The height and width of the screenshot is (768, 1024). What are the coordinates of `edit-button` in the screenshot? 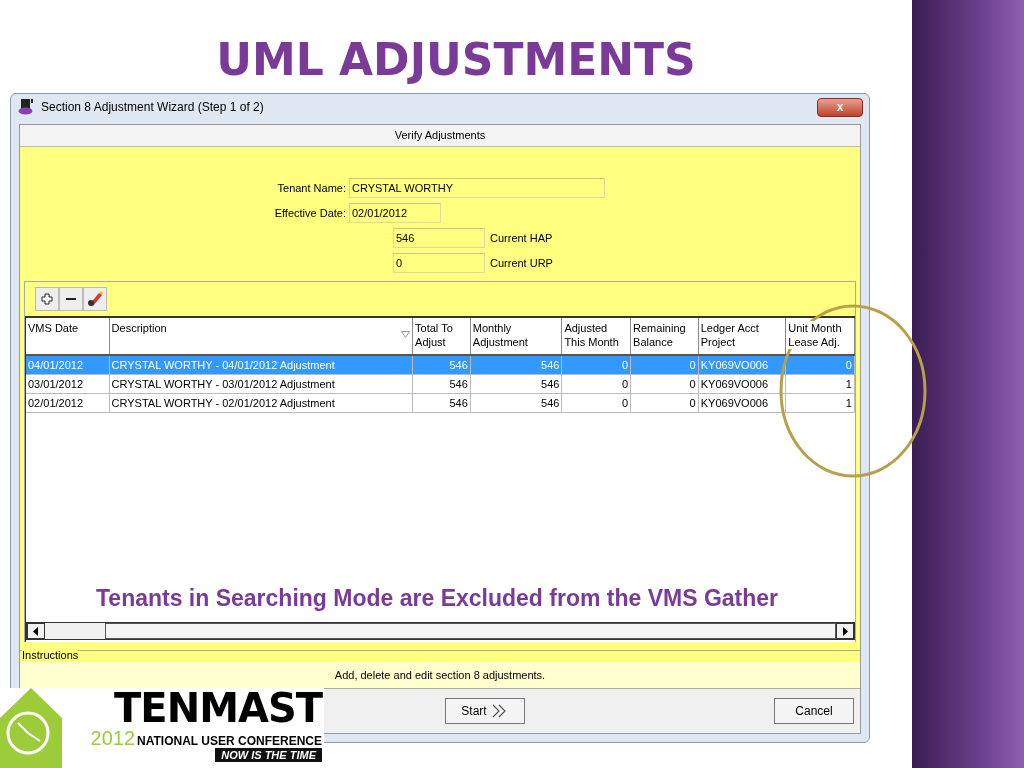 It's located at (95, 299).